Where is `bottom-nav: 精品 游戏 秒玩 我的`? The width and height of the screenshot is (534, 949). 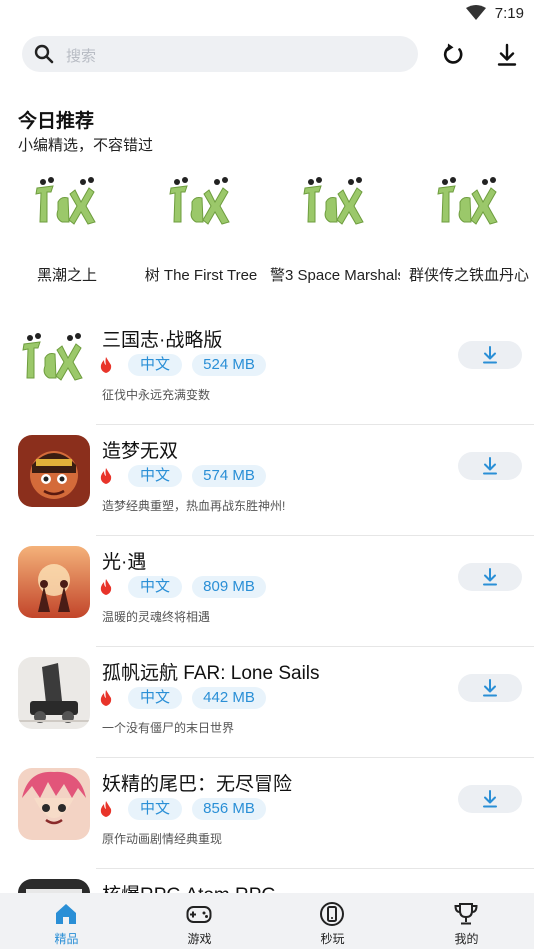 bottom-nav: 精品 游戏 秒玩 我的 is located at coordinates (267, 921).